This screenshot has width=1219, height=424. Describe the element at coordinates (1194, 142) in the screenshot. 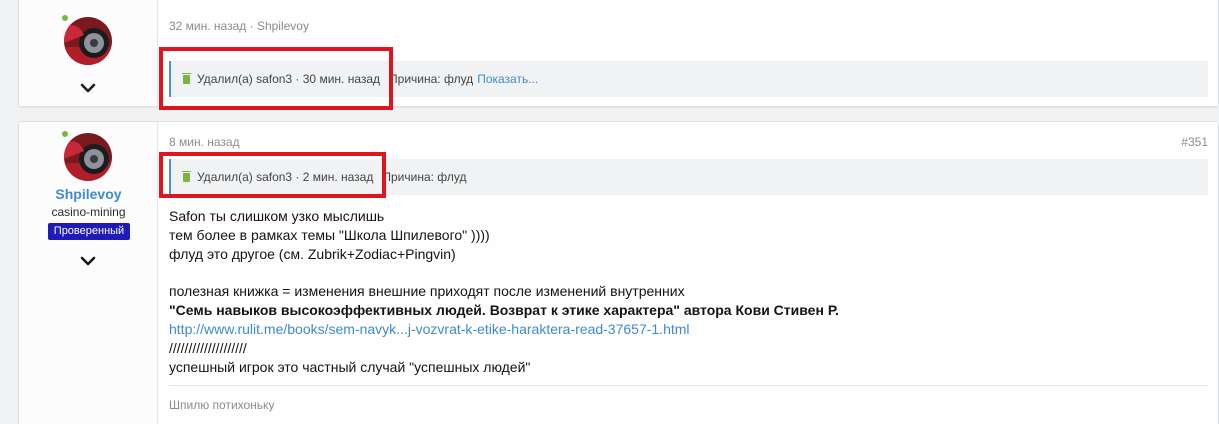

I see `post-number: #351` at that location.